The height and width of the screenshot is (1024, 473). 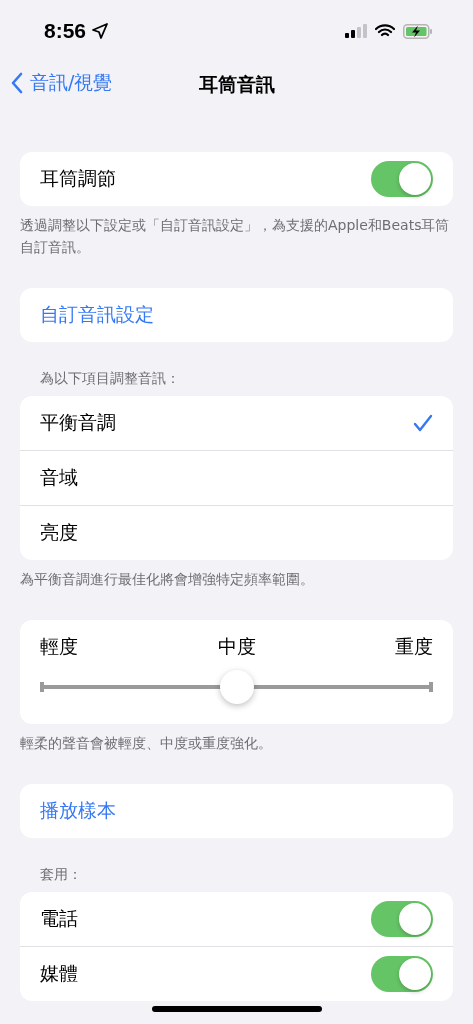 What do you see at coordinates (385, 31) in the screenshot?
I see `wifi-icon` at bounding box center [385, 31].